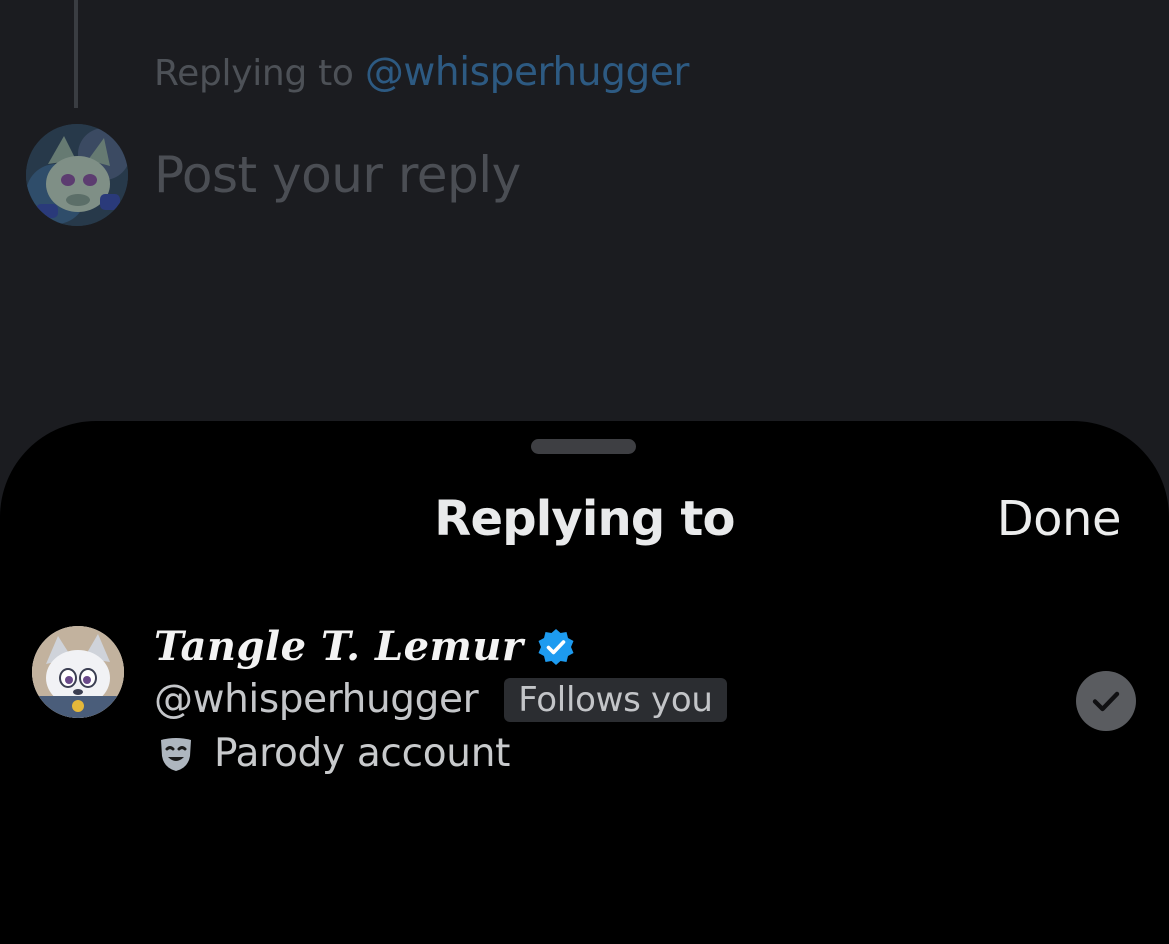 The image size is (1169, 944). Describe the element at coordinates (176, 754) in the screenshot. I see `theater-mask-icon` at that location.